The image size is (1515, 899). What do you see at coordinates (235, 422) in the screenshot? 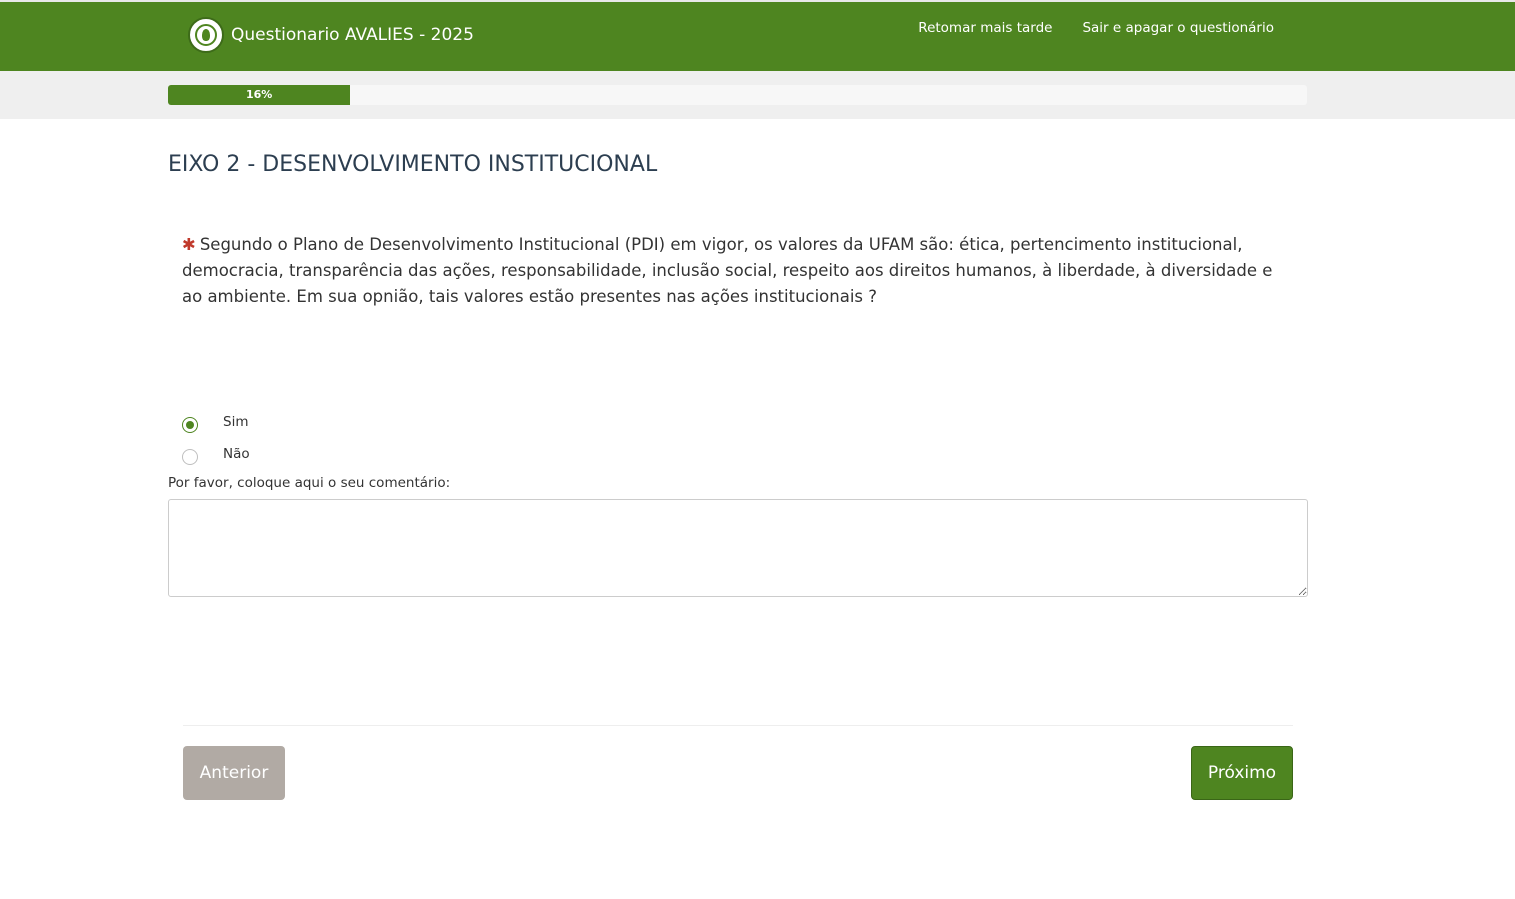
I see `option-label-sim: Sim` at bounding box center [235, 422].